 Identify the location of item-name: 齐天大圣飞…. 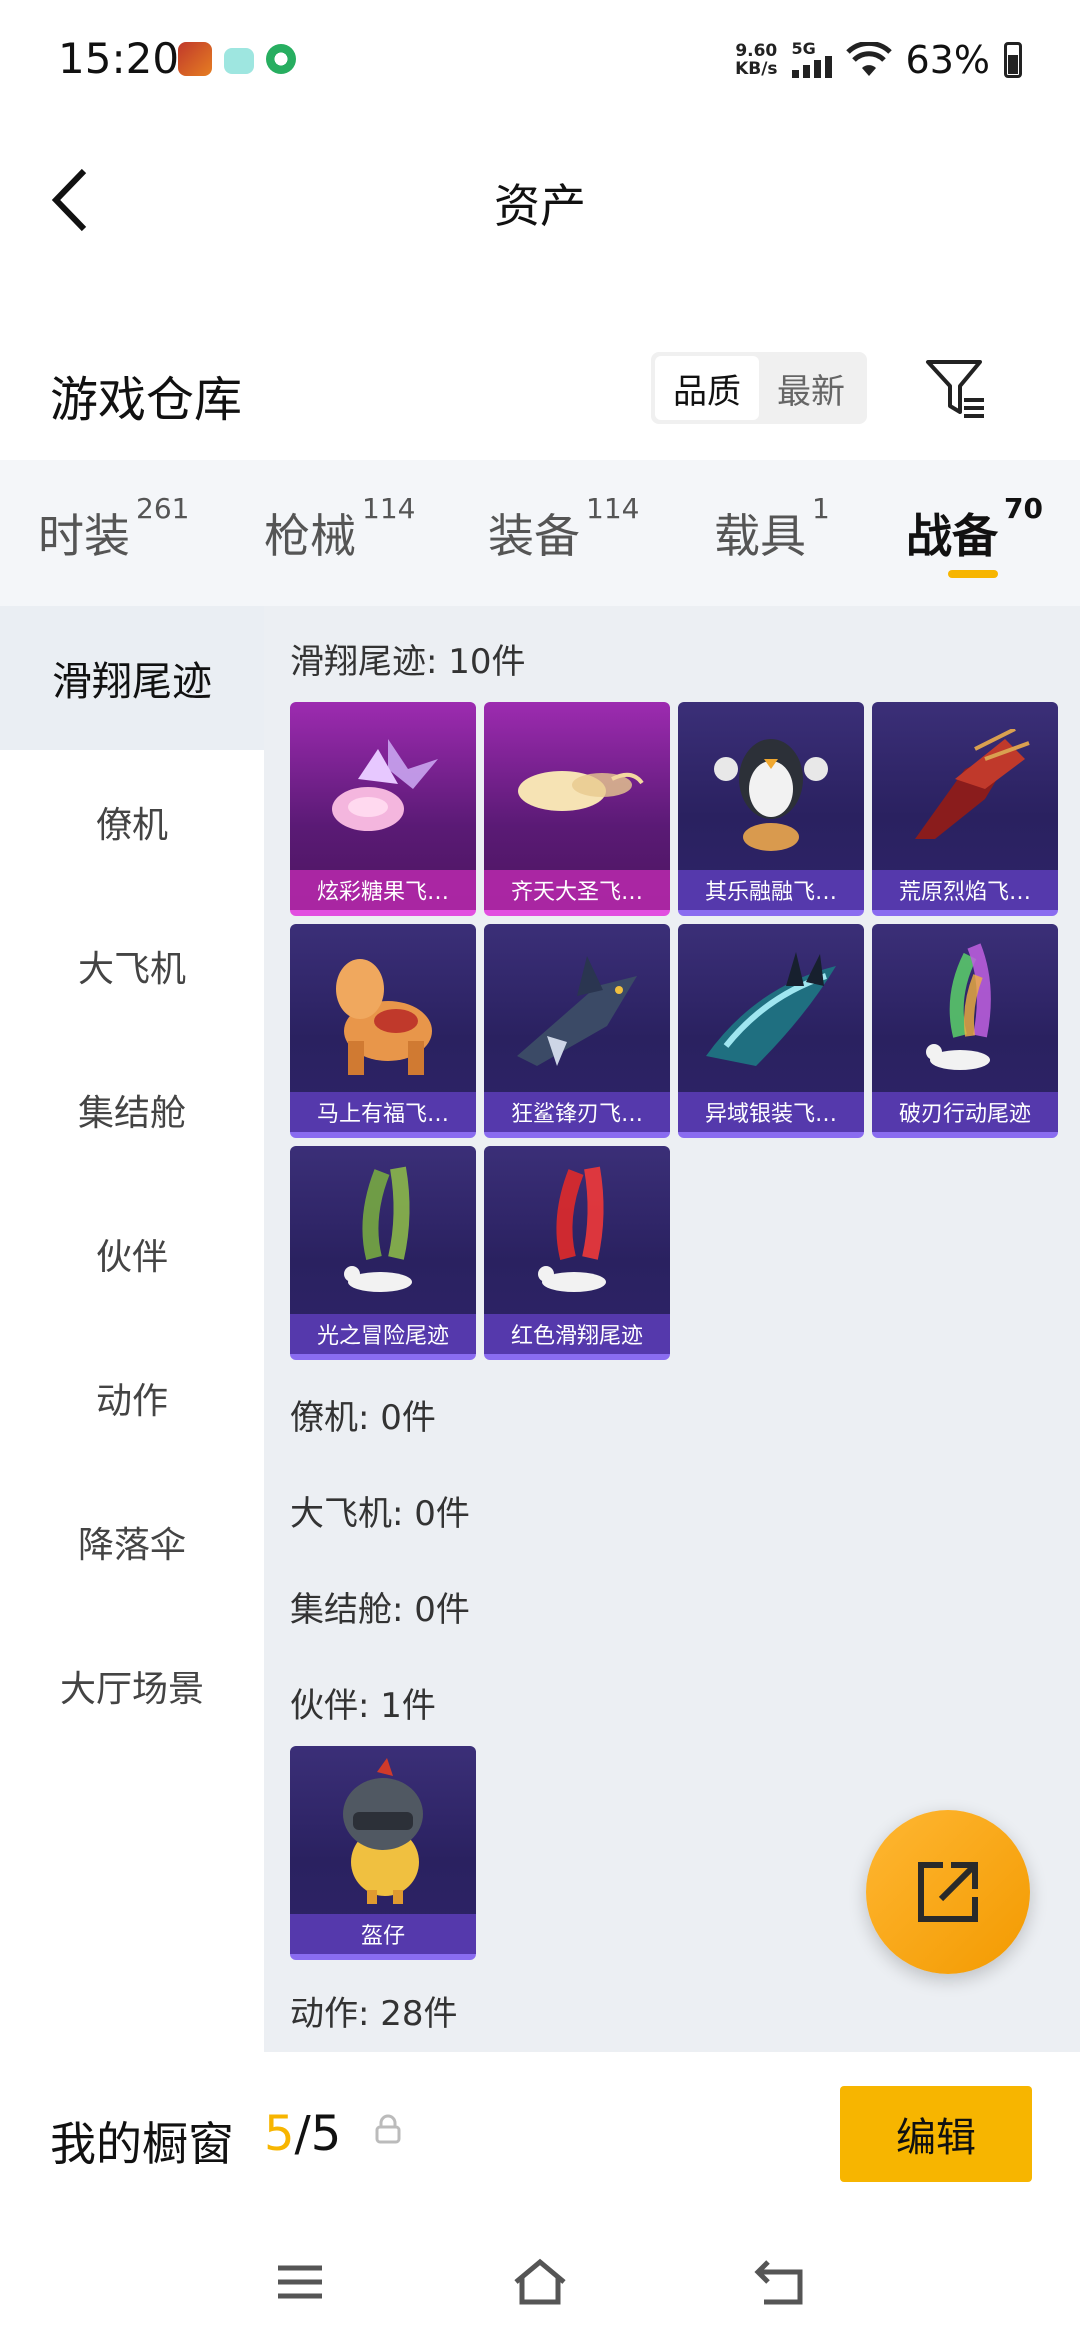
(577, 890).